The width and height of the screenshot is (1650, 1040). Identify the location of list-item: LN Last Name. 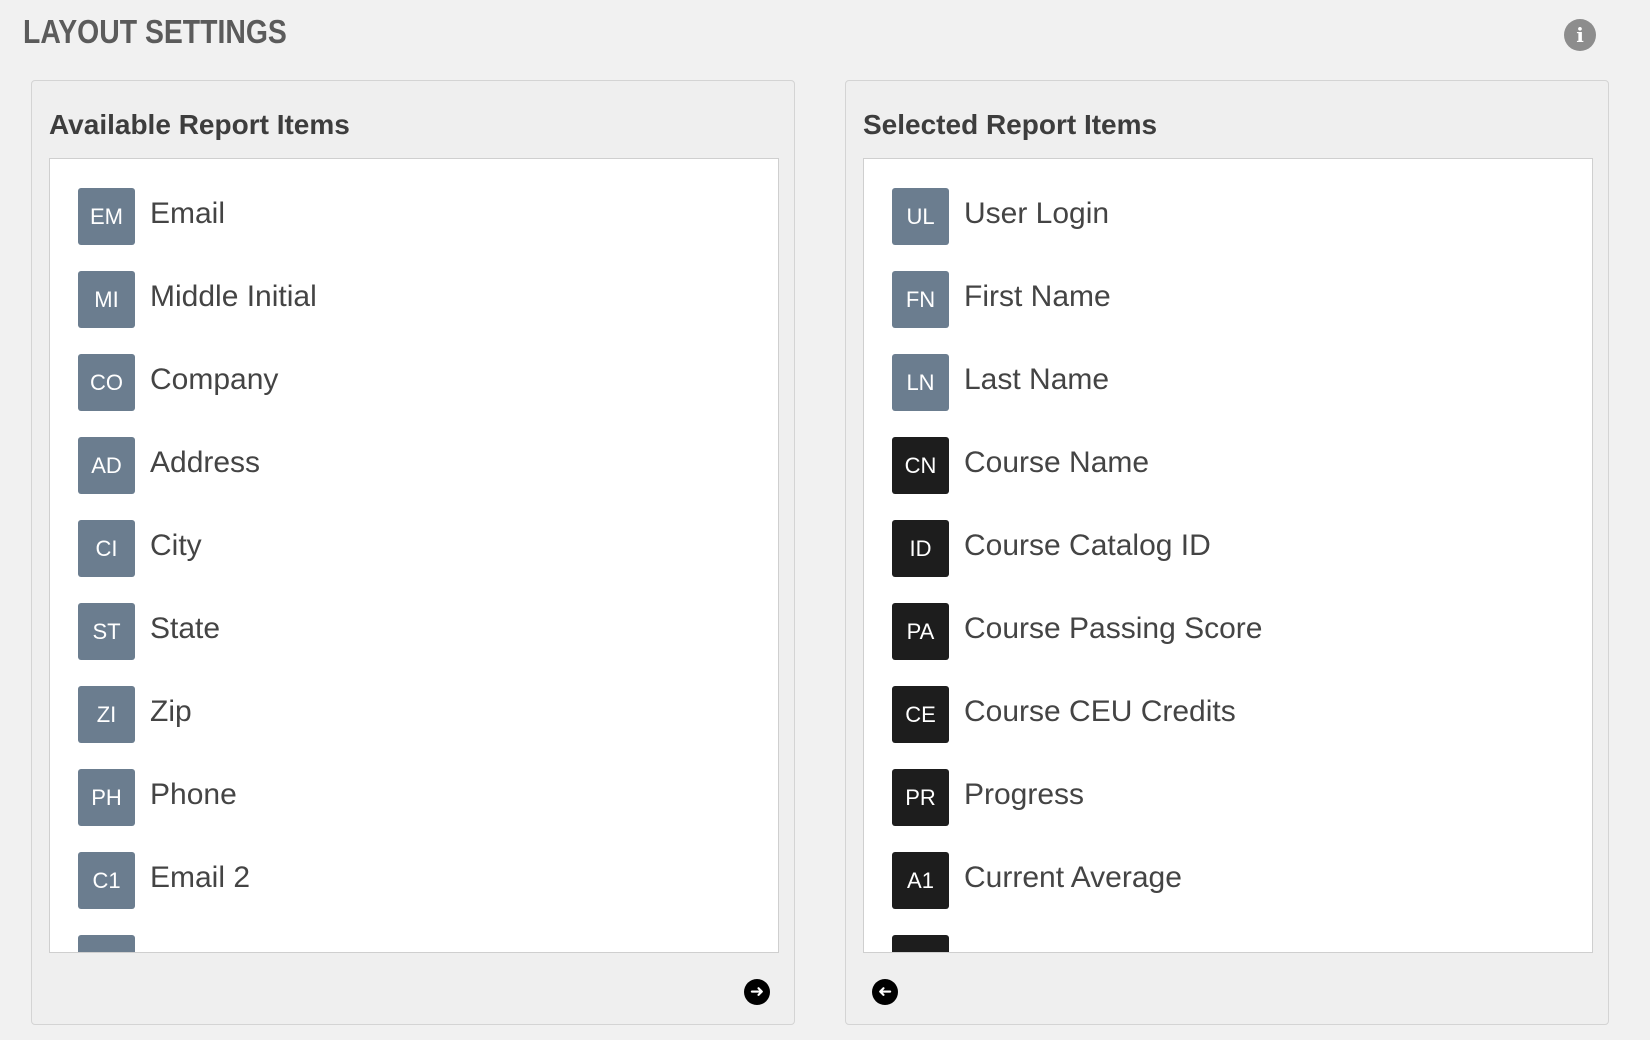
(1077, 395).